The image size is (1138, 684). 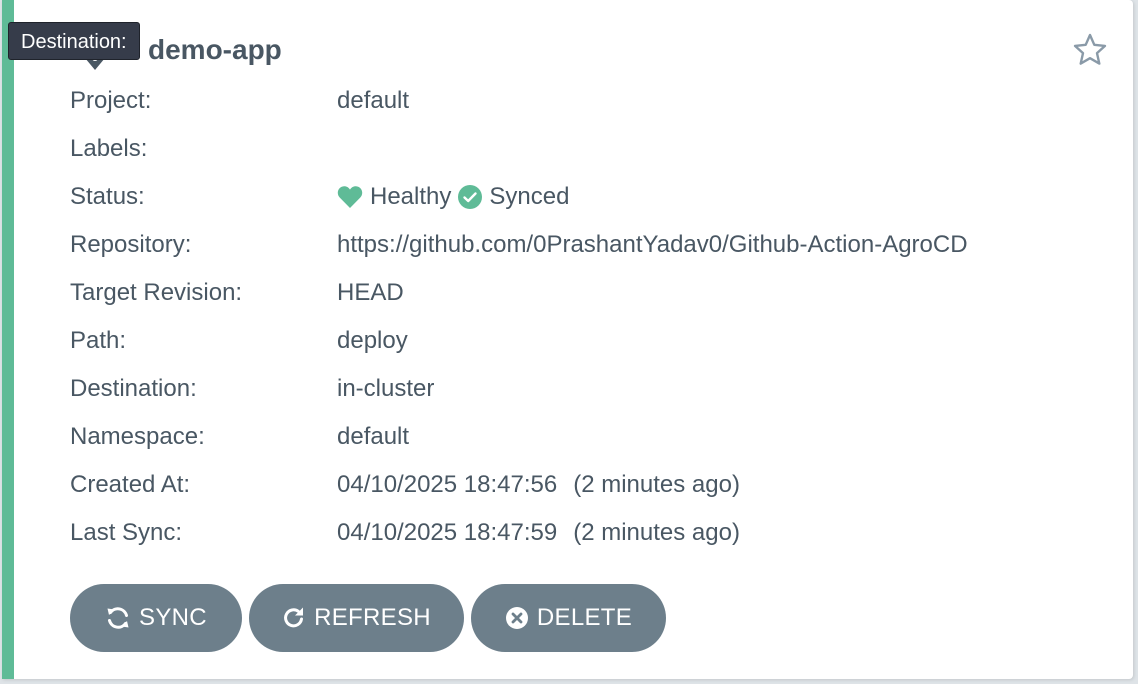 What do you see at coordinates (98, 340) in the screenshot?
I see `path-label: Path:` at bounding box center [98, 340].